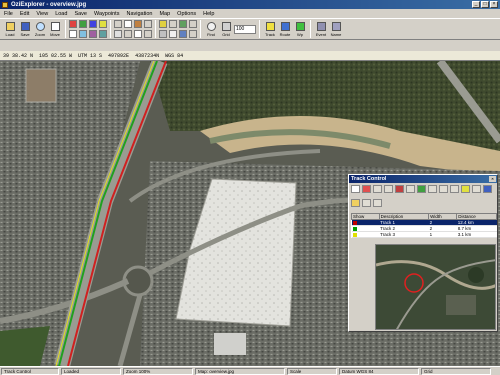 Image resolution: width=500 pixels, height=375 pixels. I want to click on northing-readout: 4387234N, so click(147, 55).